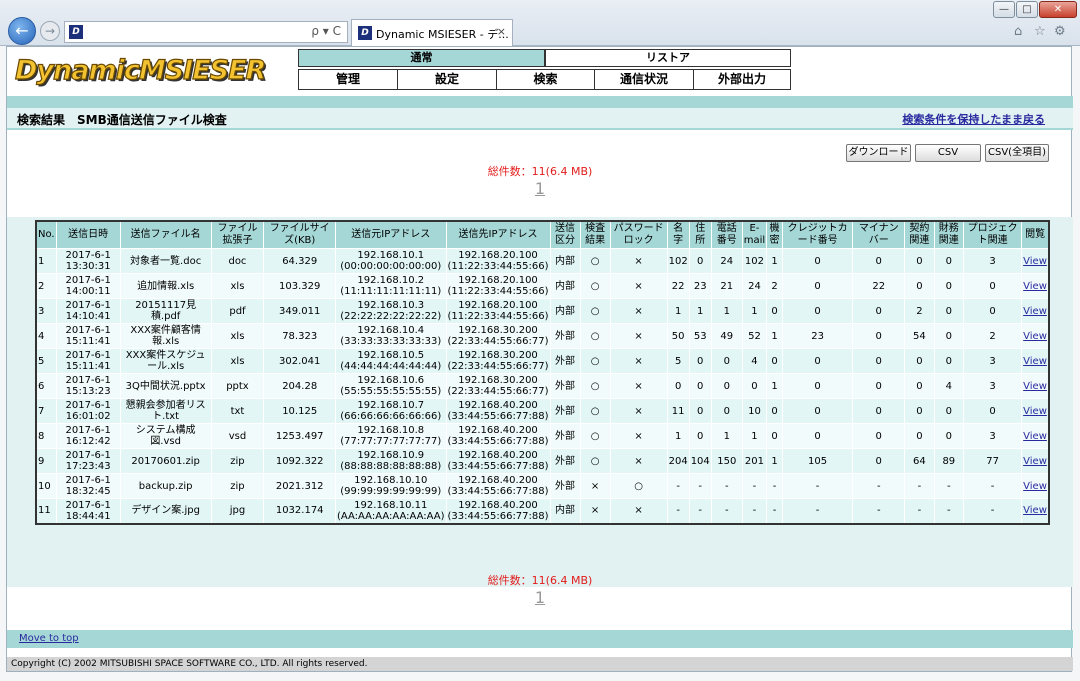 Image resolution: width=1080 pixels, height=681 pixels. Describe the element at coordinates (540, 597) in the screenshot. I see `page-link-bottom: 1` at that location.